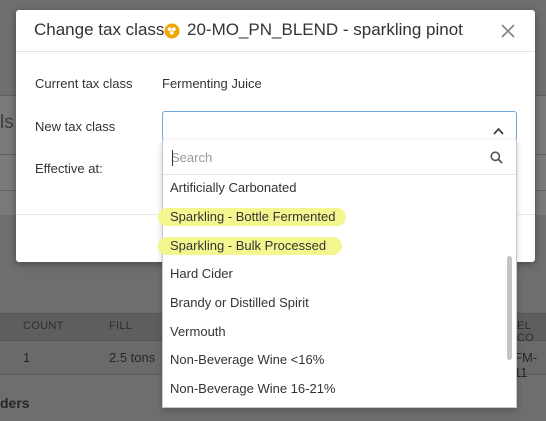 The height and width of the screenshot is (421, 546). Describe the element at coordinates (248, 245) in the screenshot. I see `option-label: Sparkling - Bulk Processed` at that location.